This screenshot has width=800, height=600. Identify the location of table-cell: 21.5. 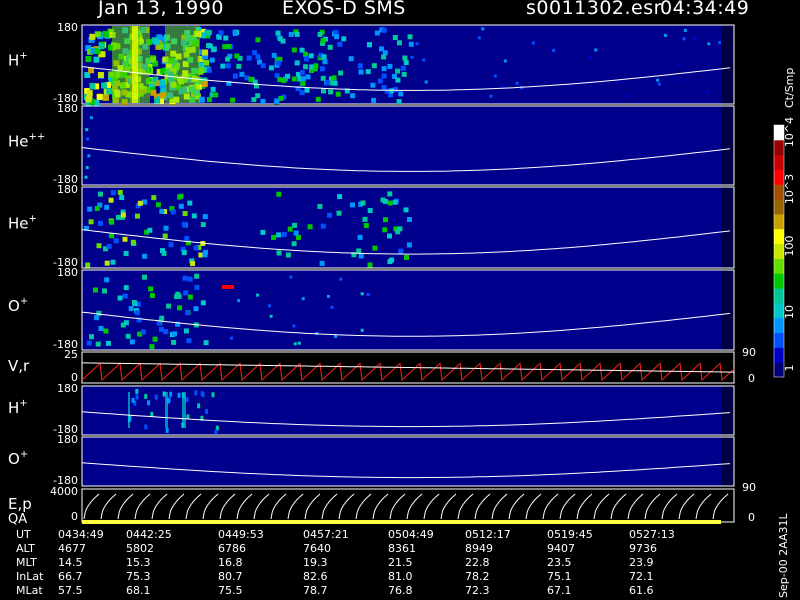
(400, 562).